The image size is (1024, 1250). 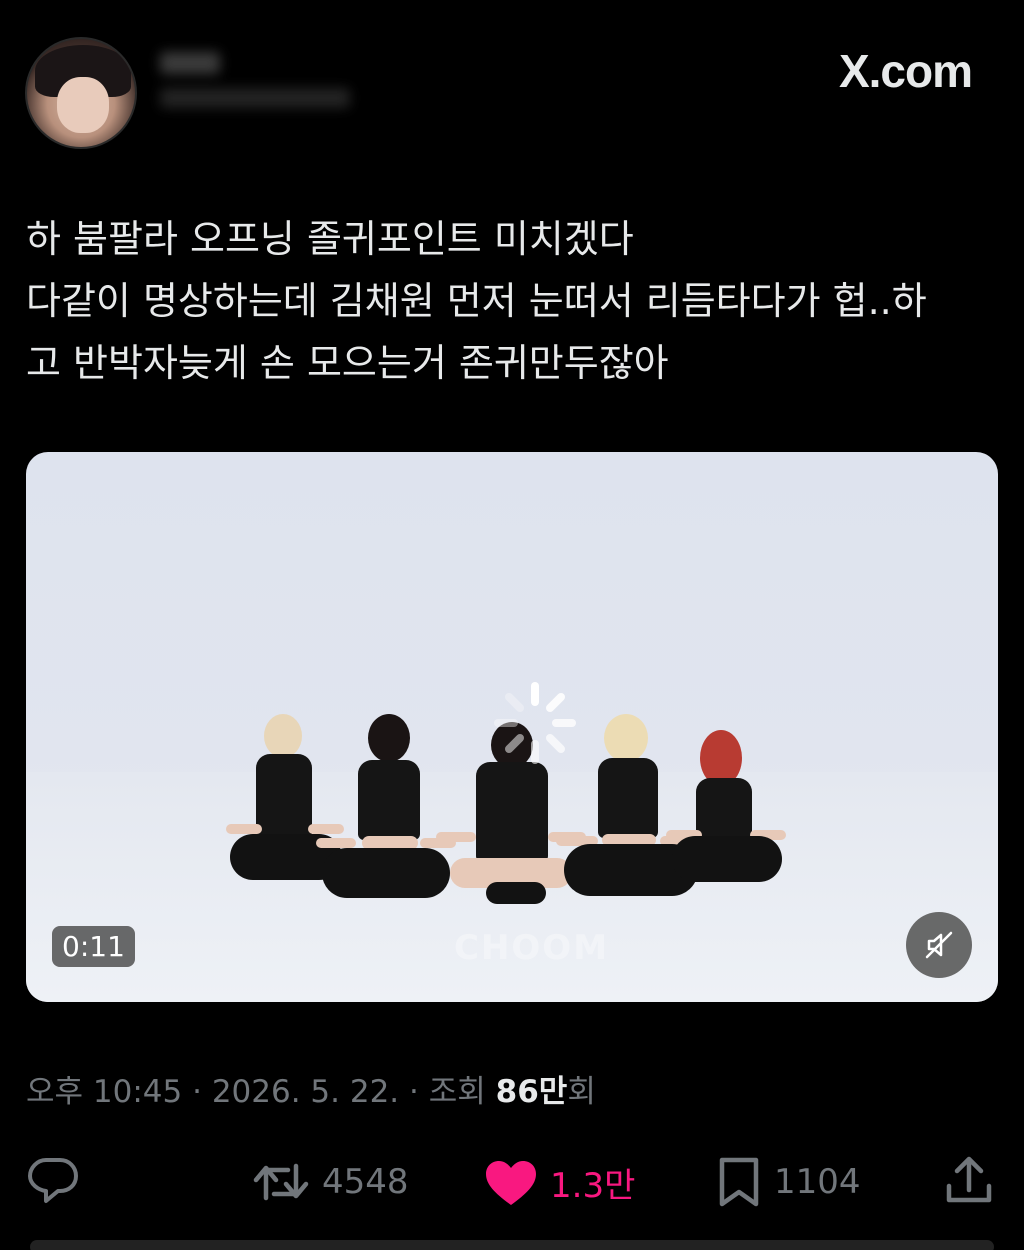 I want to click on speaker-muted-icon, so click(x=939, y=945).